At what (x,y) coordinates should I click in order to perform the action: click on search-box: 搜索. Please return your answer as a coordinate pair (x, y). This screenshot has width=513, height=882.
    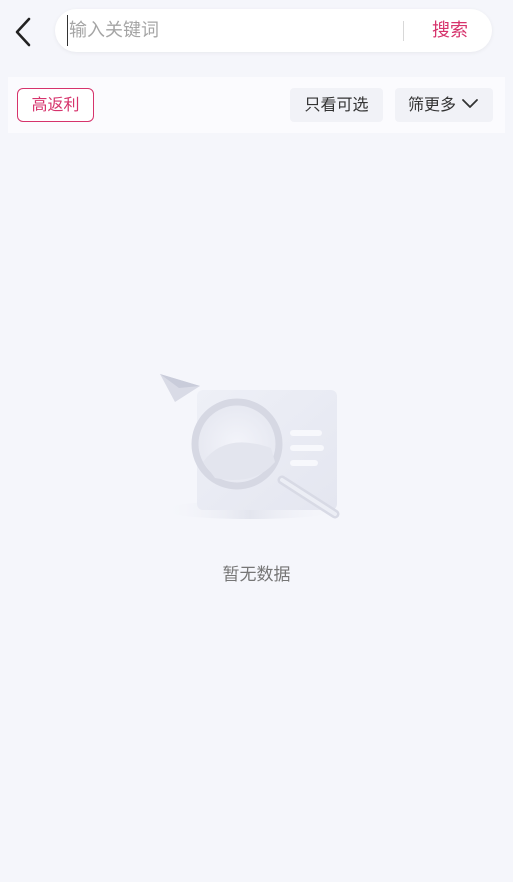
    Looking at the image, I should click on (273, 30).